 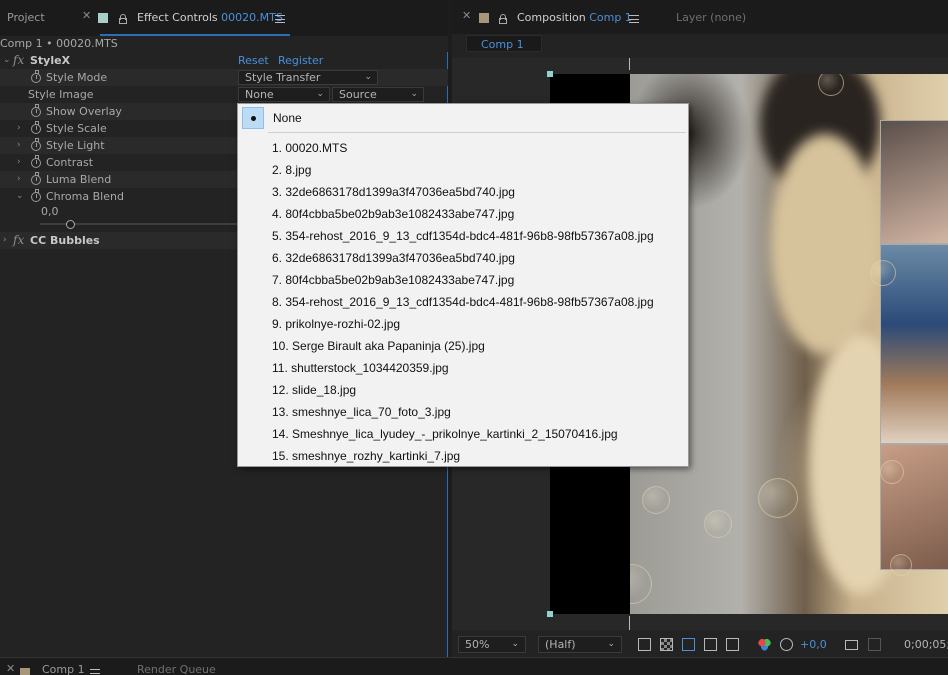 What do you see at coordinates (492, 644) in the screenshot?
I see `zoom-dropdown: 50% ⌄` at bounding box center [492, 644].